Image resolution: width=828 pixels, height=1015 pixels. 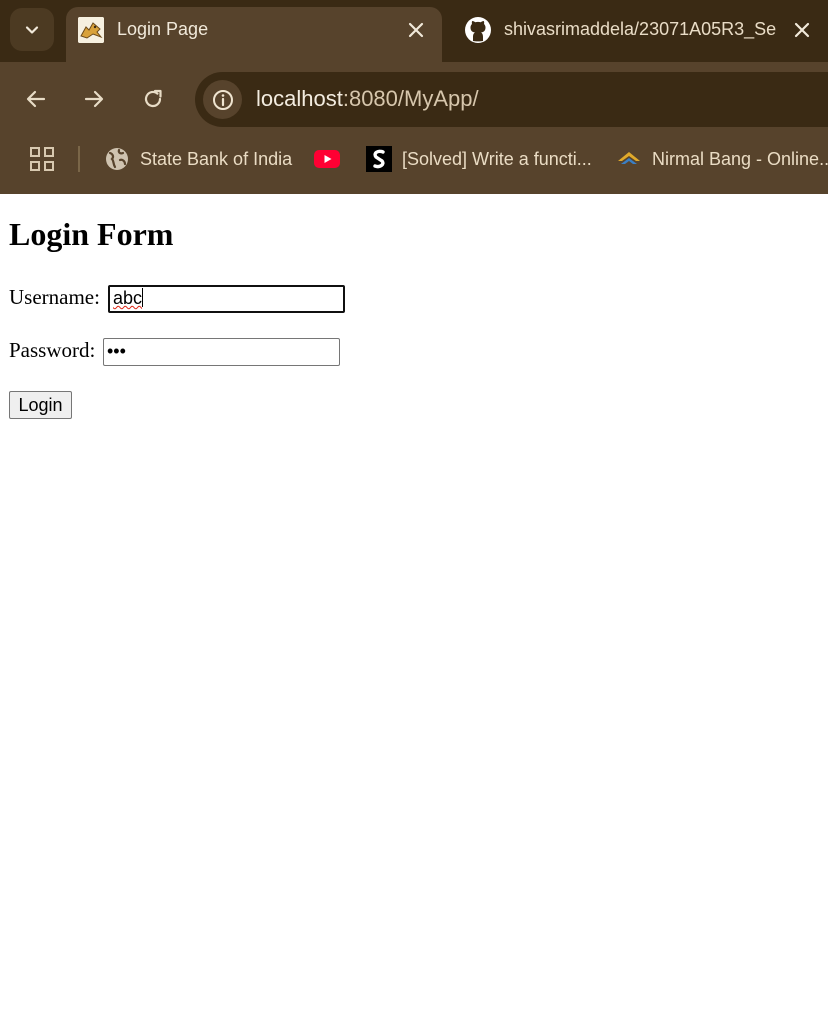 I want to click on youtube-icon, so click(x=327, y=159).